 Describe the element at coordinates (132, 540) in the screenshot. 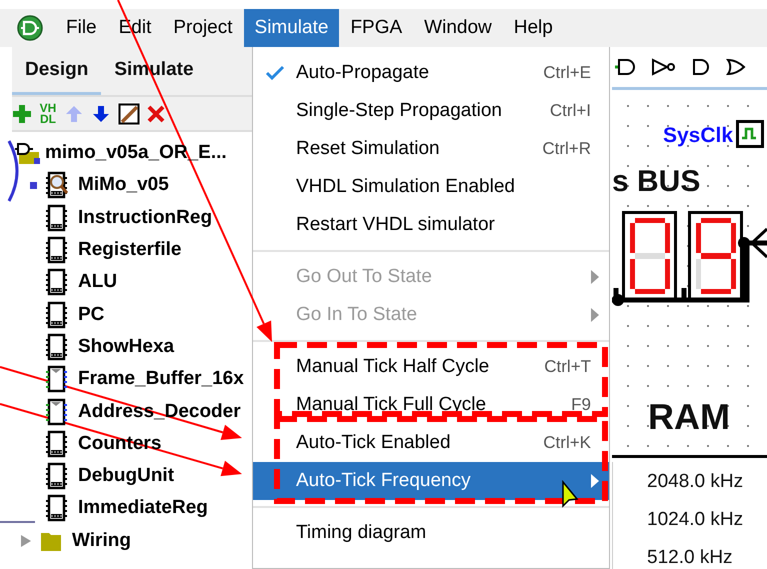

I see `tree-item: Wiring` at that location.